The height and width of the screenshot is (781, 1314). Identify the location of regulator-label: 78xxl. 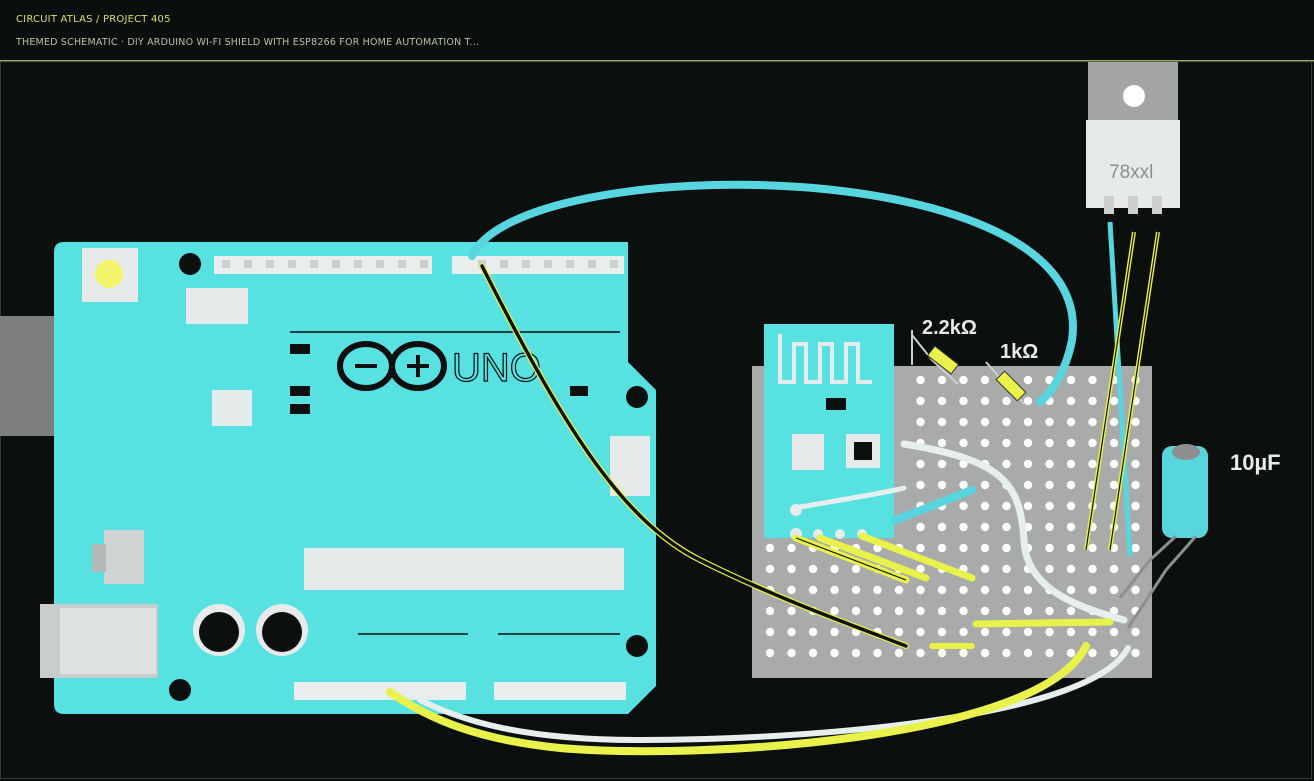
(1131, 172).